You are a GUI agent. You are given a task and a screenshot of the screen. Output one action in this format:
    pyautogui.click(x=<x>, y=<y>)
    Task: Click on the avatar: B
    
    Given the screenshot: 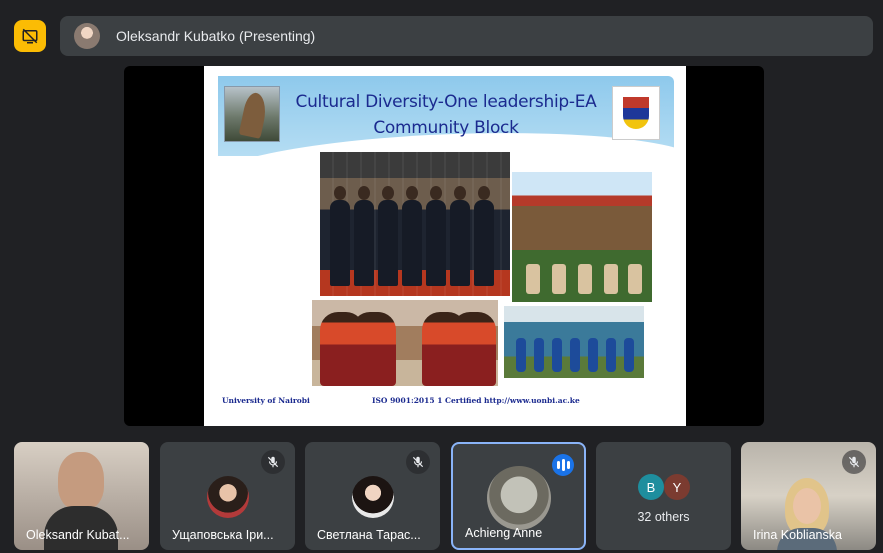 What is the action you would take?
    pyautogui.click(x=651, y=487)
    